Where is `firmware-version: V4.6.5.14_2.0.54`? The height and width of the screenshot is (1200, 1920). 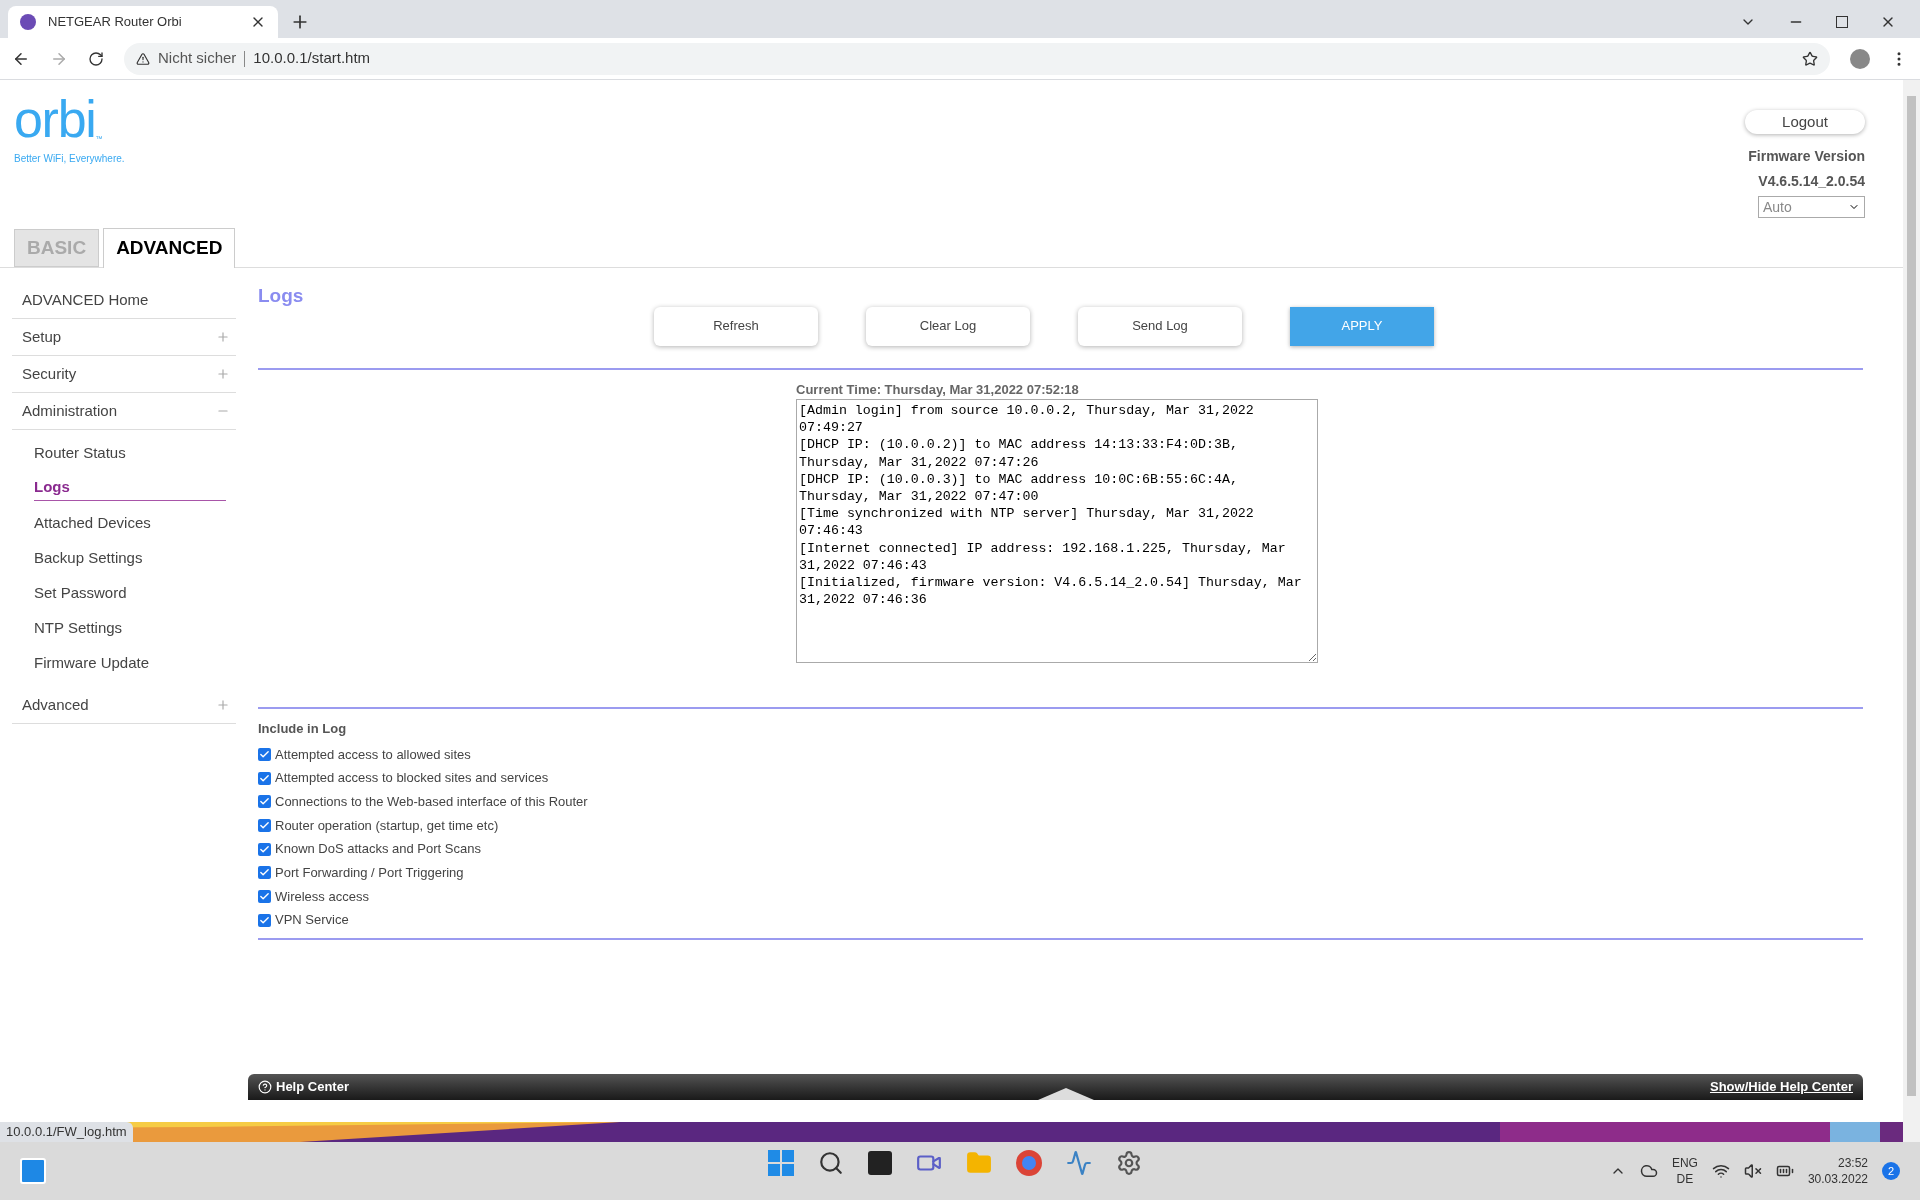 firmware-version: V4.6.5.14_2.0.54 is located at coordinates (1811, 181).